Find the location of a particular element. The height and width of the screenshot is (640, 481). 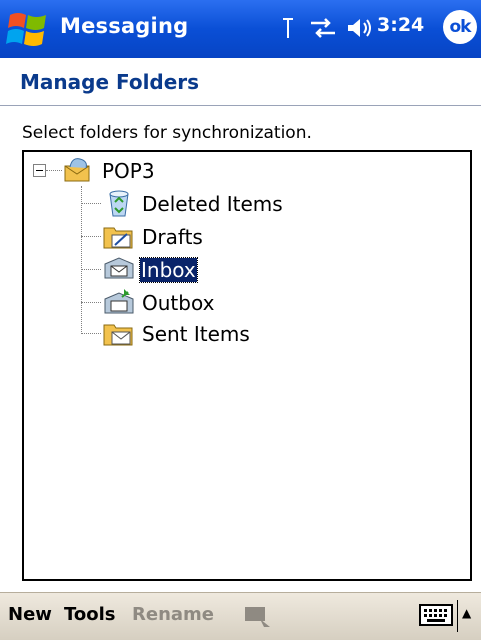

sent-items-folder-icon is located at coordinates (118, 335).